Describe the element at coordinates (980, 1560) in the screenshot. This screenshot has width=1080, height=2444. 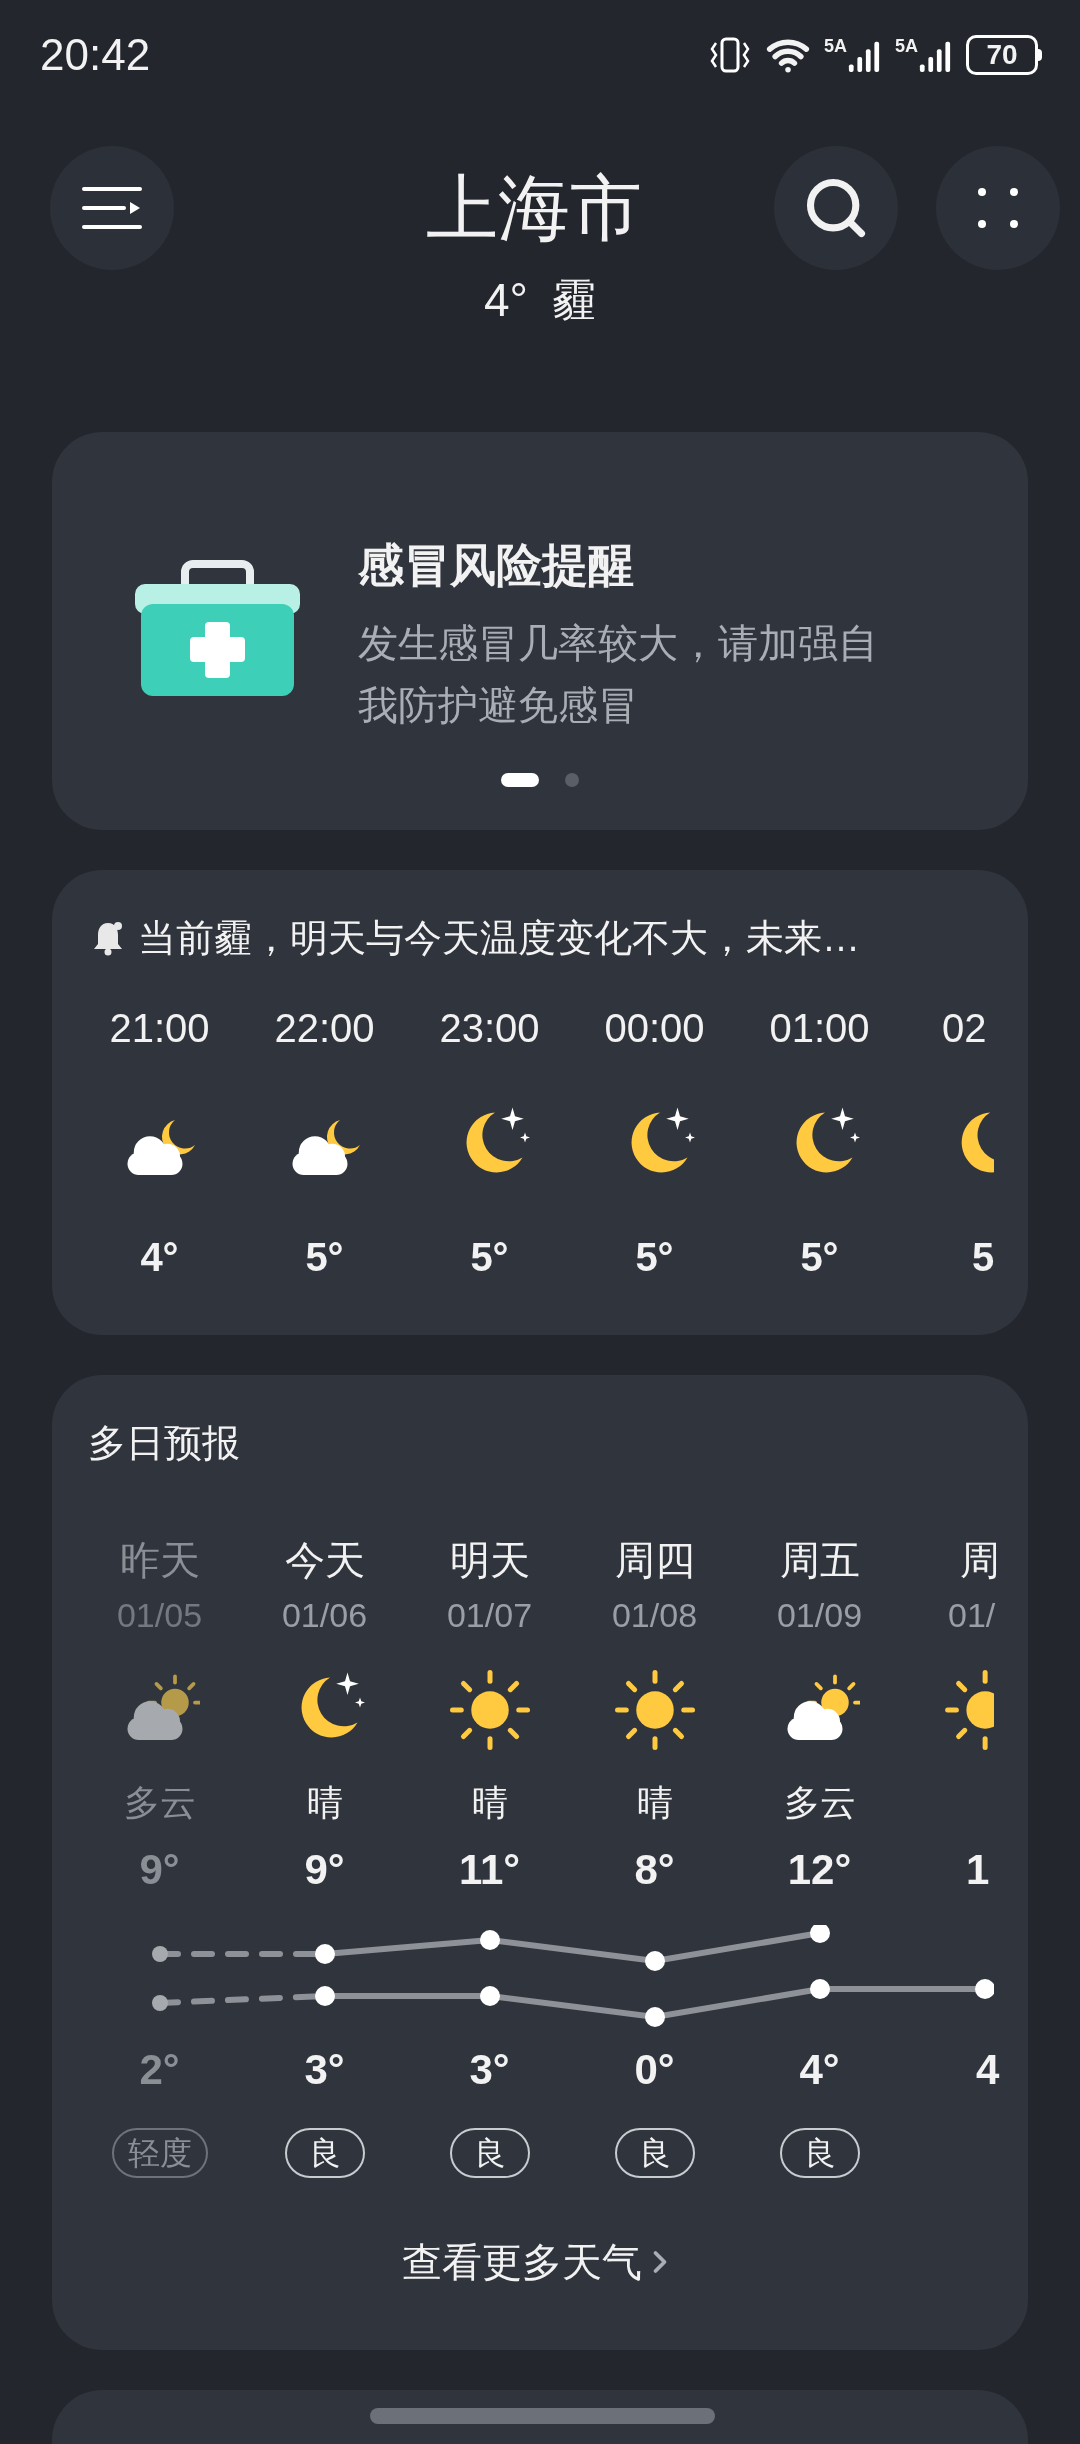
I see `day-label: 周` at that location.